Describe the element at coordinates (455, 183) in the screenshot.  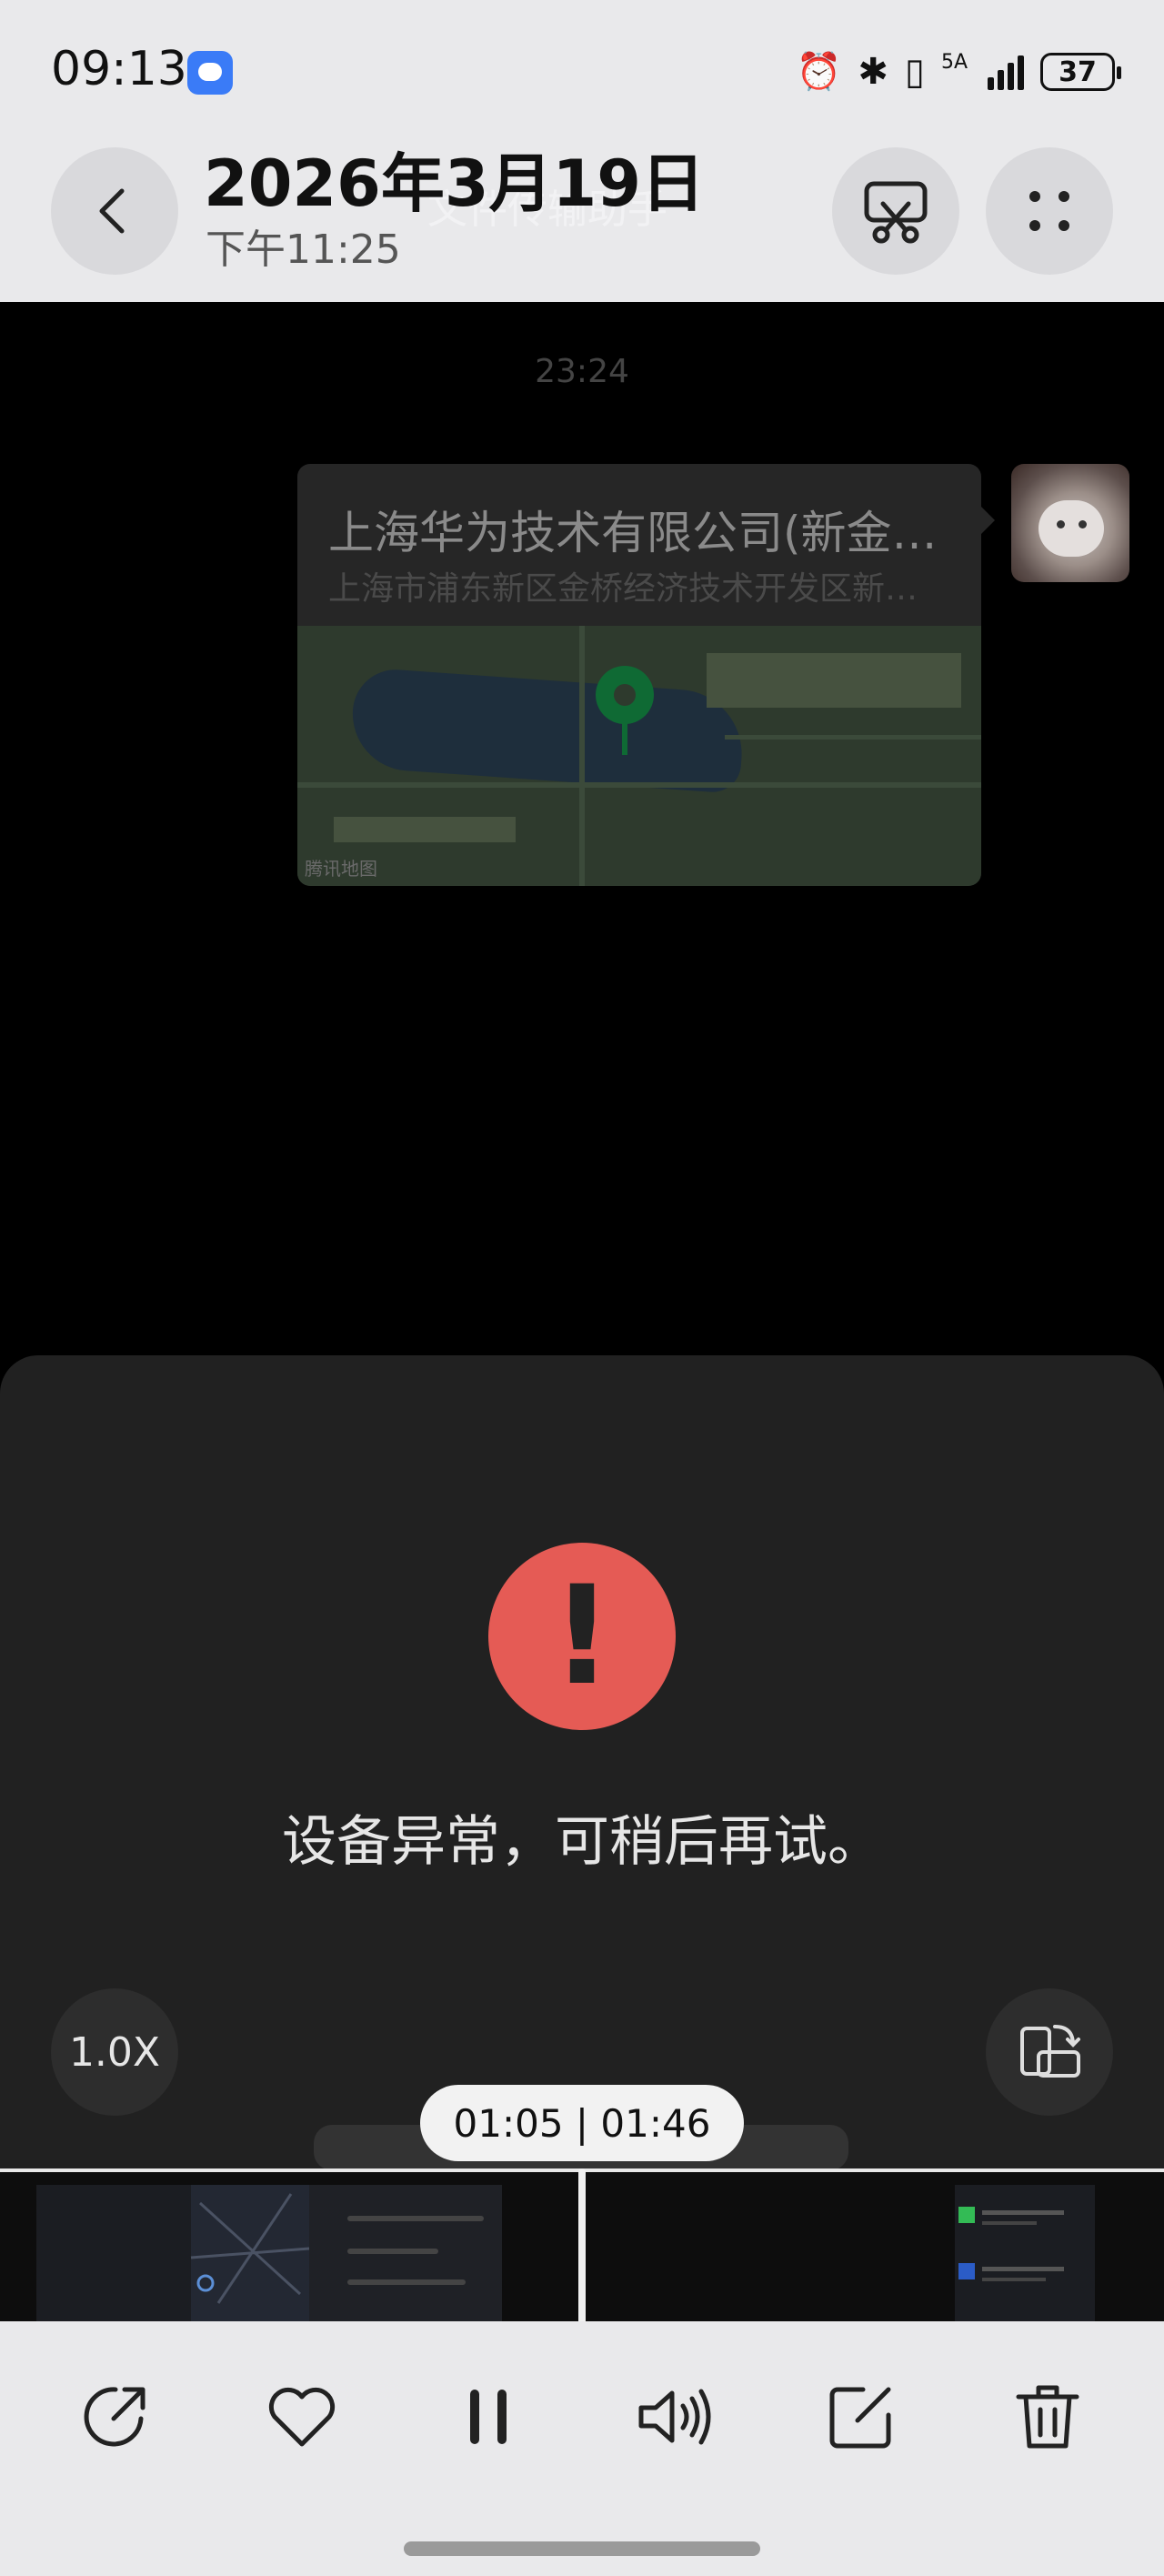
I see `page-title: 2026年3月19日` at that location.